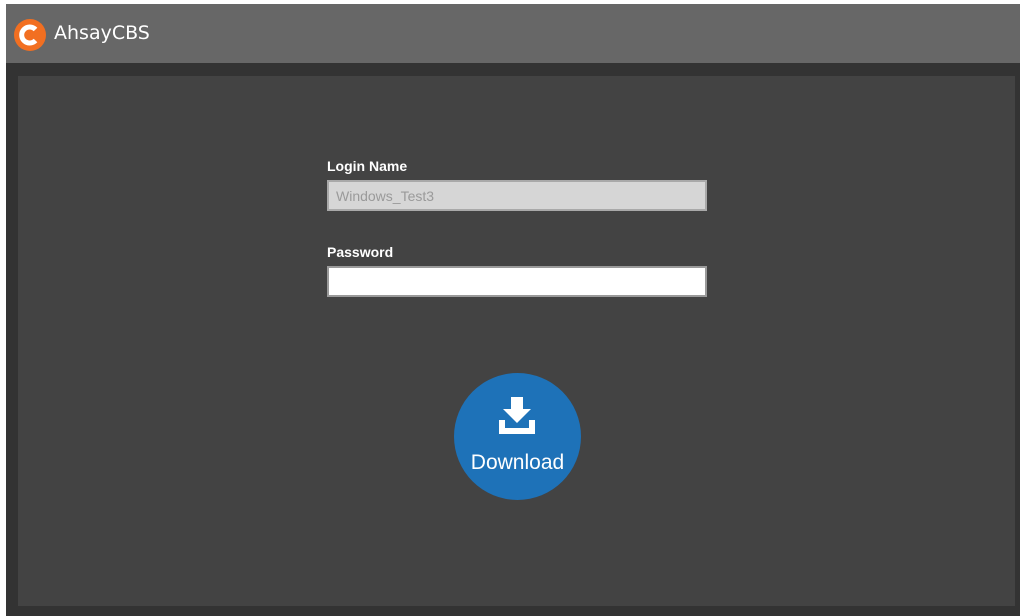 This screenshot has height=616, width=1020. I want to click on app-title: AhsayCBS, so click(102, 33).